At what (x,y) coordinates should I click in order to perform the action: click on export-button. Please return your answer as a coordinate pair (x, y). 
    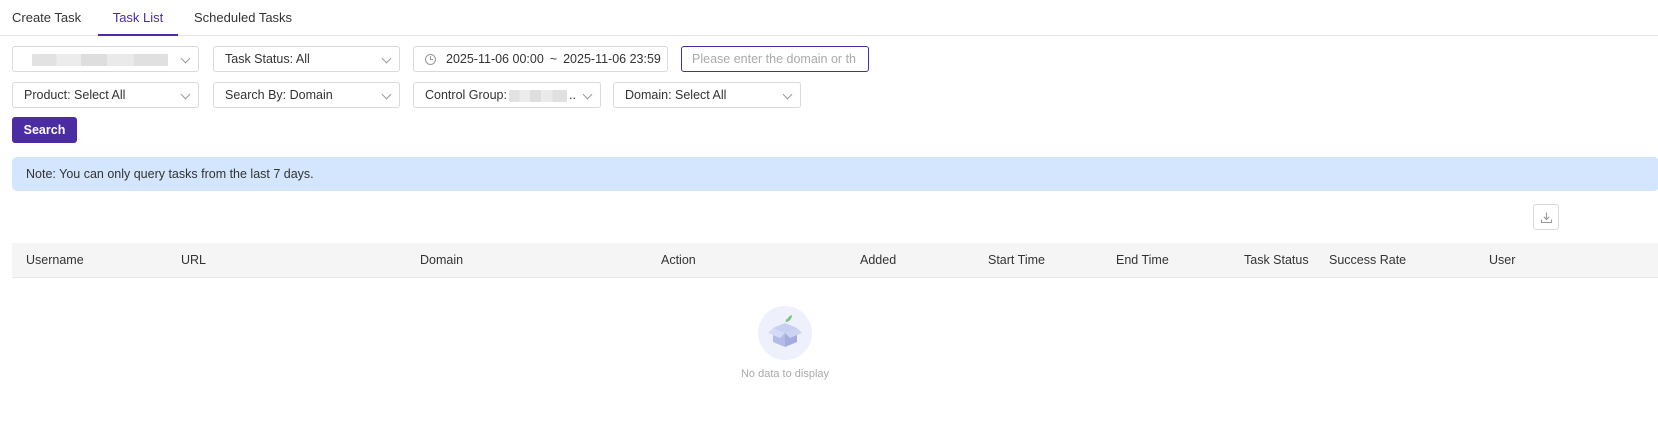
    Looking at the image, I should click on (1546, 217).